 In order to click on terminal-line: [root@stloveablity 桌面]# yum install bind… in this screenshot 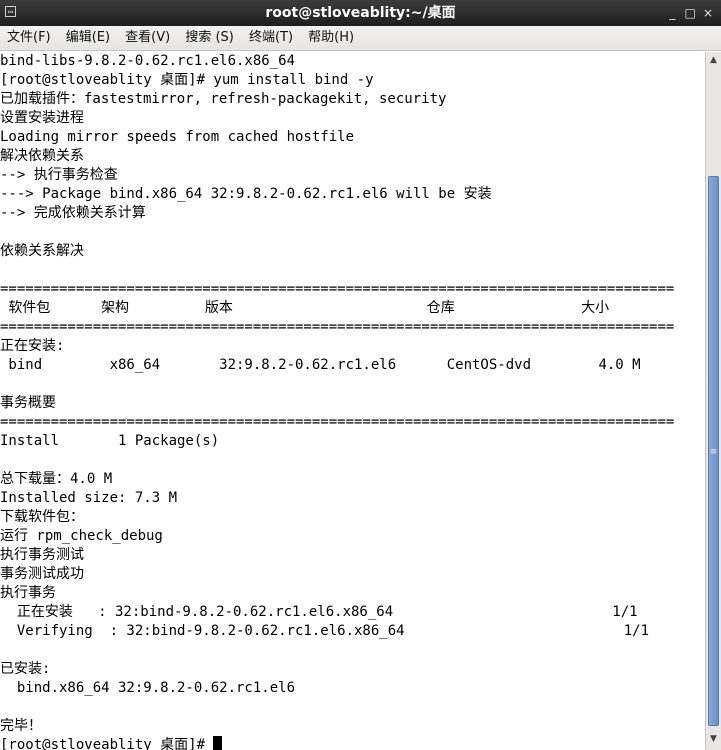, I will do `click(187, 80)`.